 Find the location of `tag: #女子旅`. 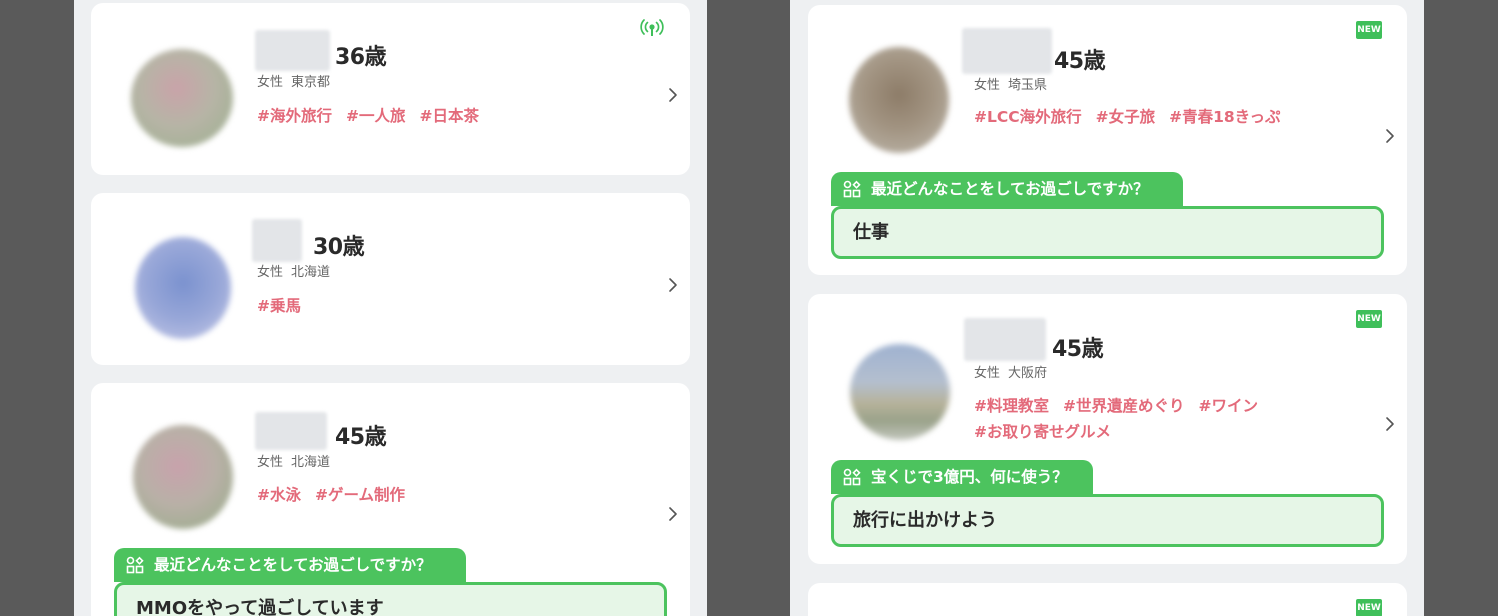

tag: #女子旅 is located at coordinates (1126, 117).